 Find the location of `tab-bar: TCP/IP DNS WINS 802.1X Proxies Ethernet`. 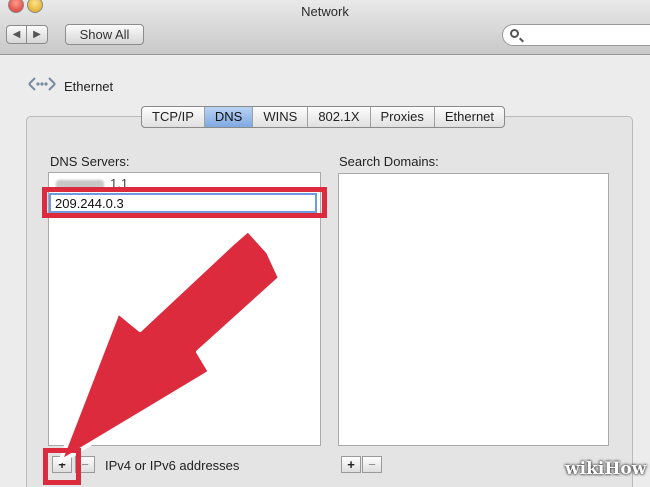

tab-bar: TCP/IP DNS WINS 802.1X Proxies Ethernet is located at coordinates (323, 117).